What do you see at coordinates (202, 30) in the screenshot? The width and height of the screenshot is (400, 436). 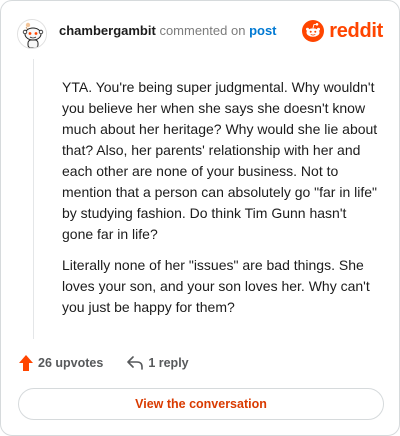 I see `commented-label: commented on` at bounding box center [202, 30].